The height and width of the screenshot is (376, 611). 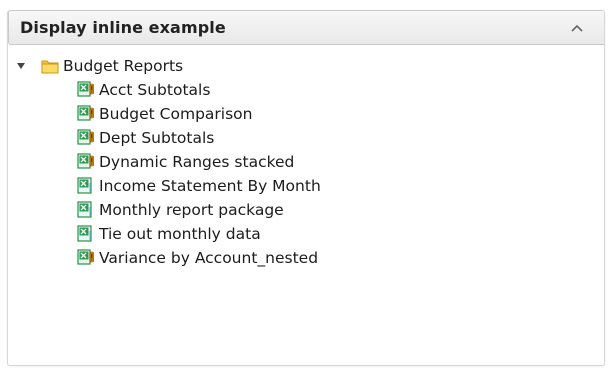 I want to click on folder-icon, so click(x=50, y=66).